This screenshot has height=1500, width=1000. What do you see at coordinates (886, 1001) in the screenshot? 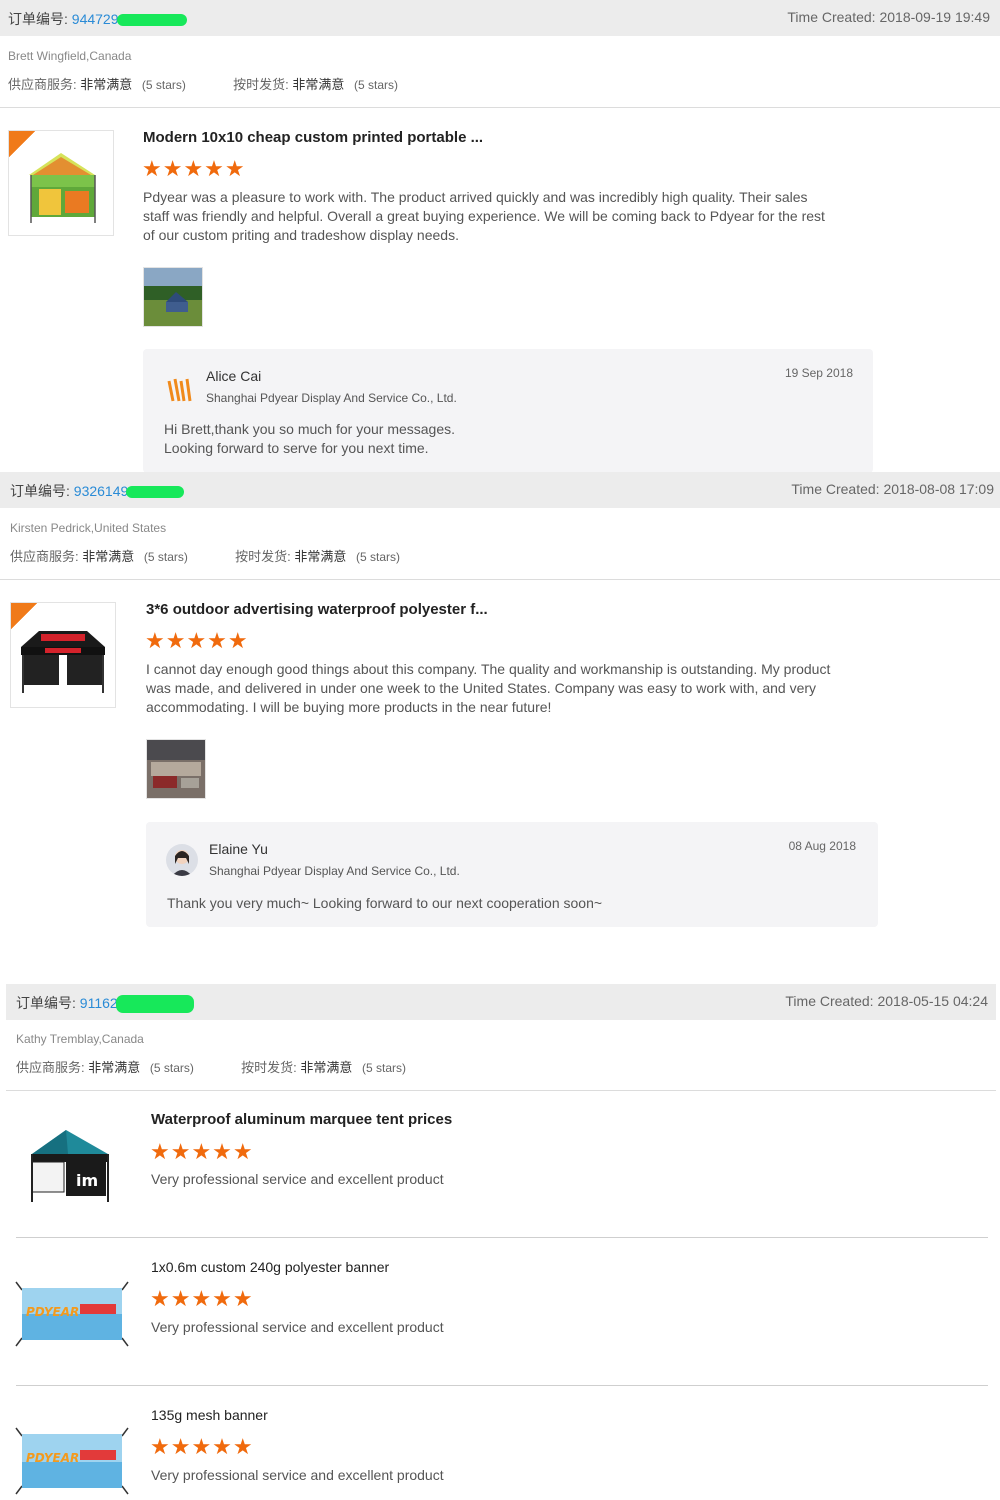
I see `time-created: Time Created: 2018-05-15 04:24` at bounding box center [886, 1001].